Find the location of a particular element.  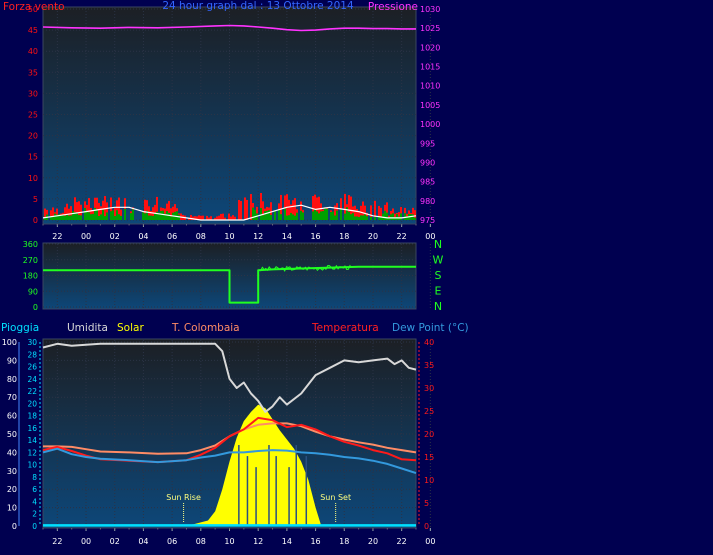

x-tick-label: 20 is located at coordinates (373, 541).